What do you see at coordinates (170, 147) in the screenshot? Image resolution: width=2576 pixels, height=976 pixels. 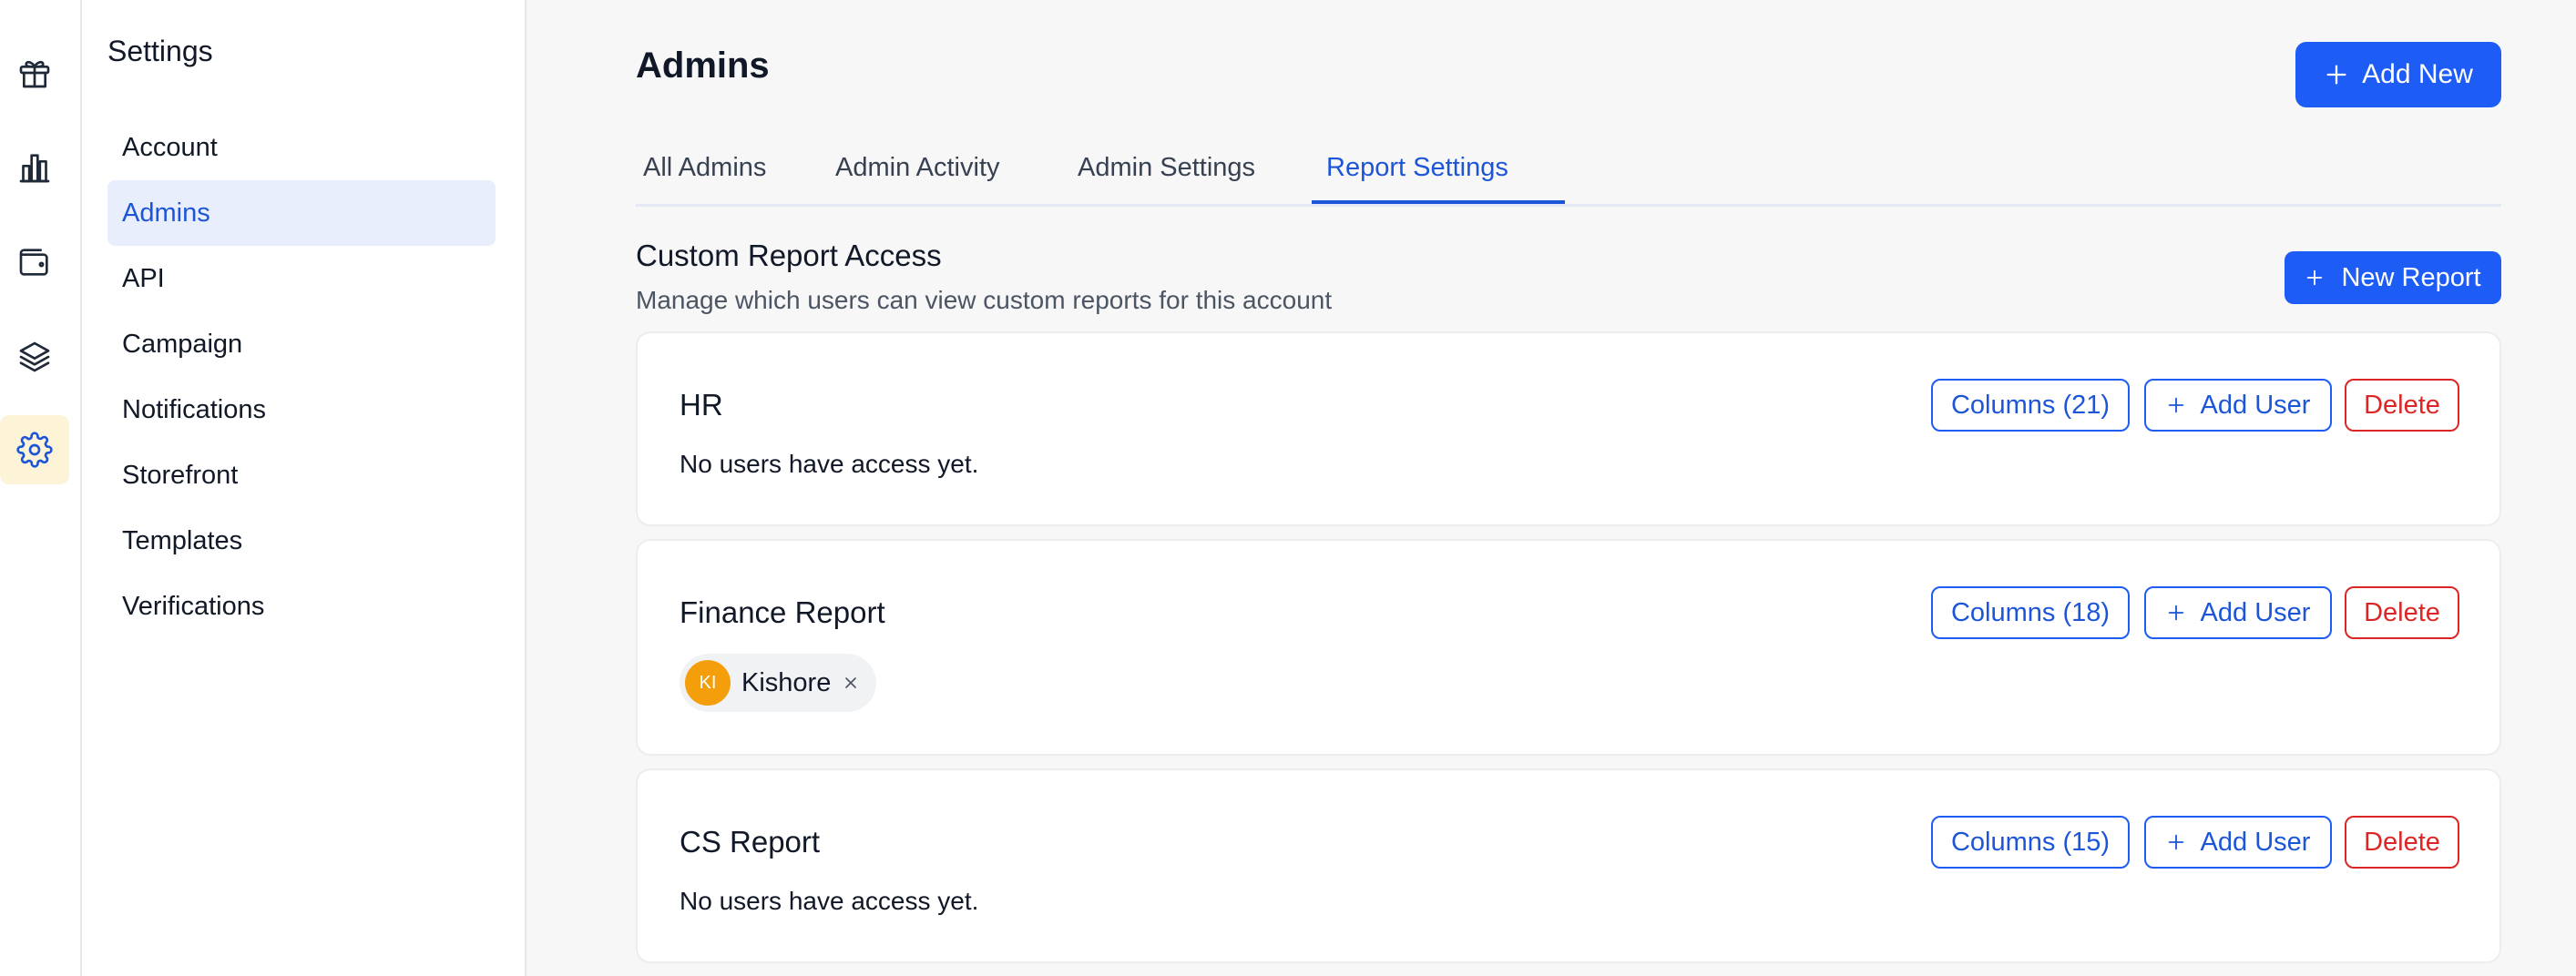 I see `sidebar-item-label: Account` at bounding box center [170, 147].